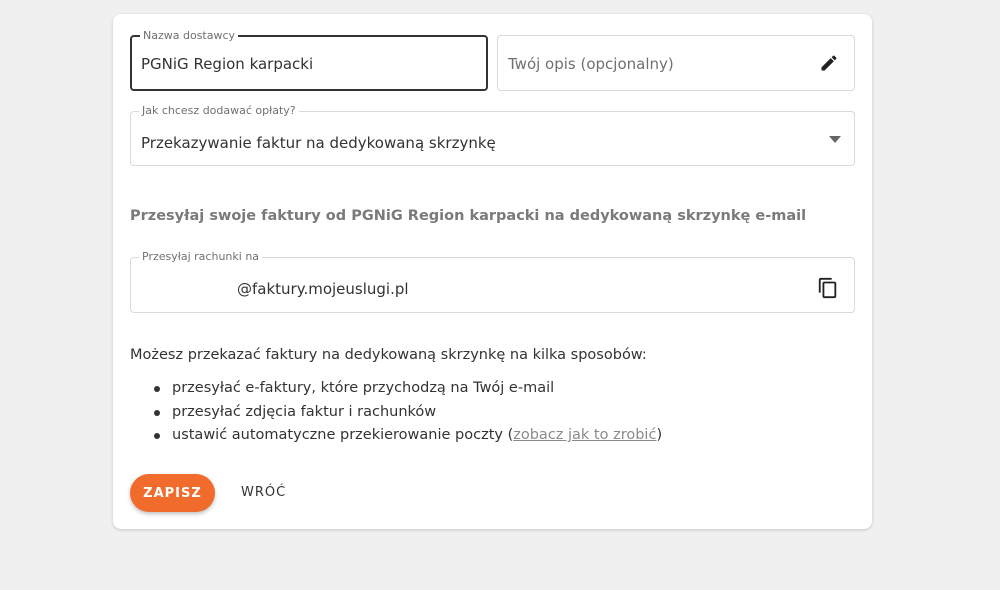 The height and width of the screenshot is (590, 1000). I want to click on dropdown-arrow-icon, so click(835, 139).